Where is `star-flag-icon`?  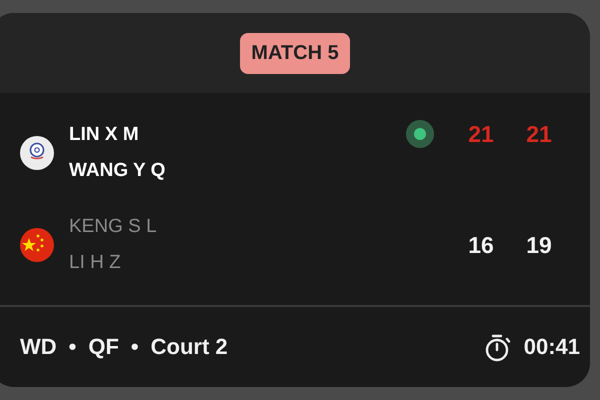
star-flag-icon is located at coordinates (37, 245).